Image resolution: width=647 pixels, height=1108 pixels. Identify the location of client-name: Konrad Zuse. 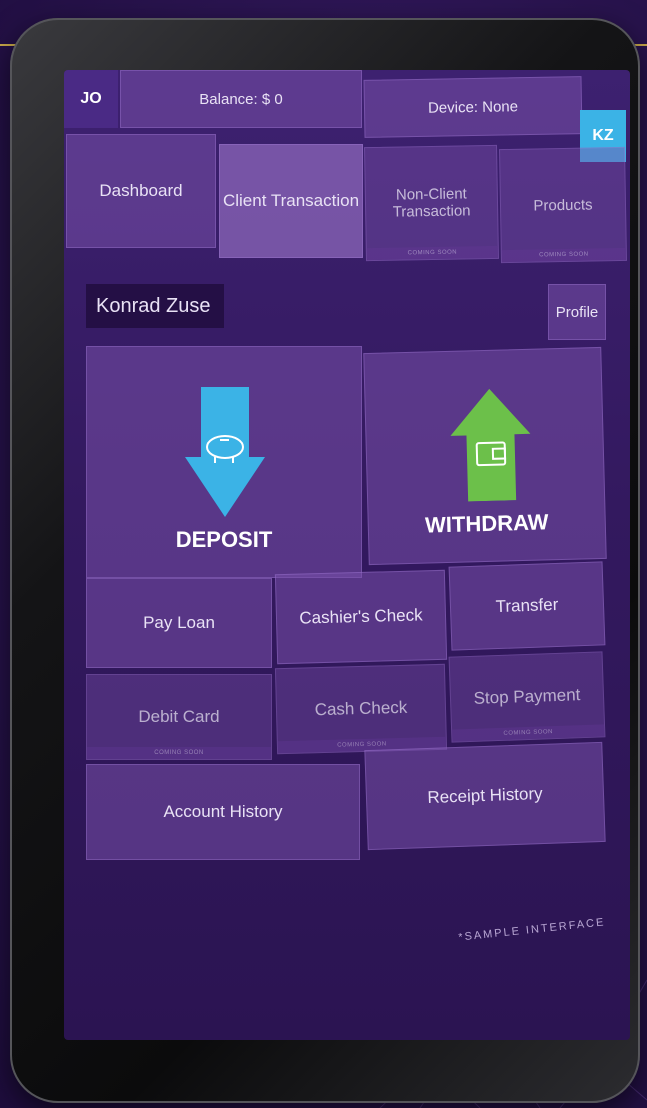
(153, 305).